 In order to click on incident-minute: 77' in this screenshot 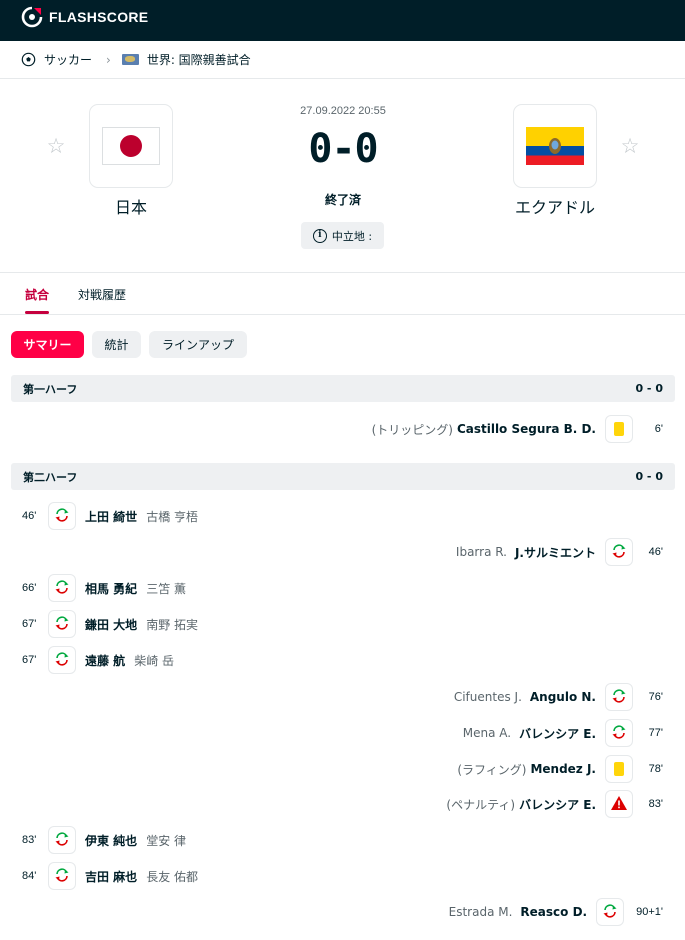, I will do `click(655, 733)`.